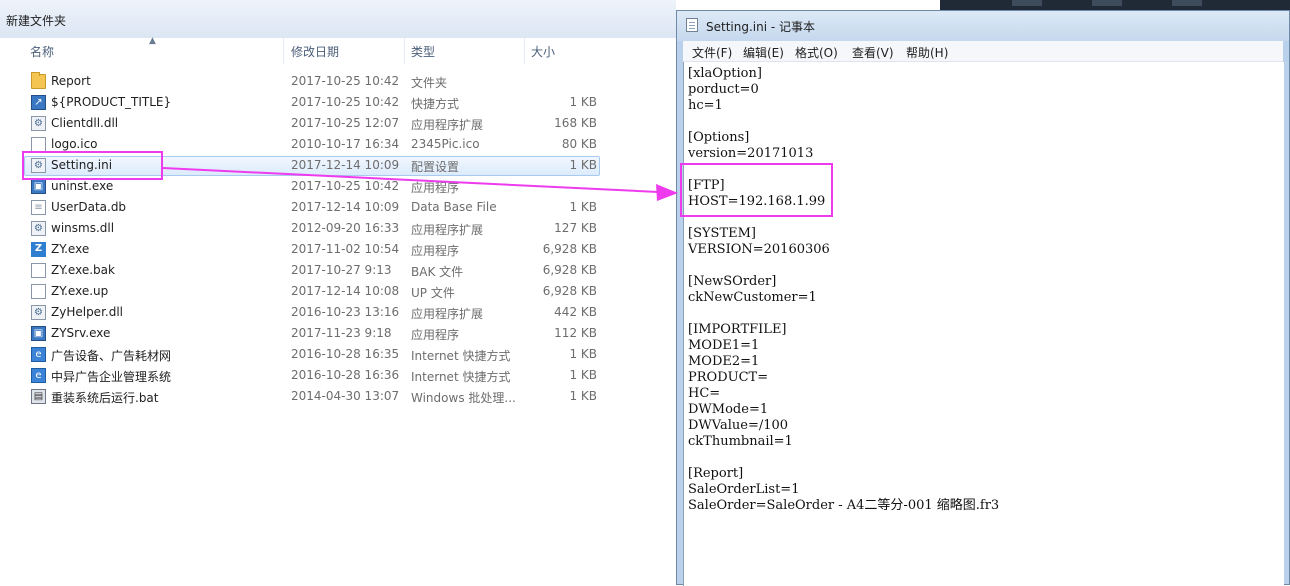  Describe the element at coordinates (38, 291) in the screenshot. I see `file-icon` at that location.